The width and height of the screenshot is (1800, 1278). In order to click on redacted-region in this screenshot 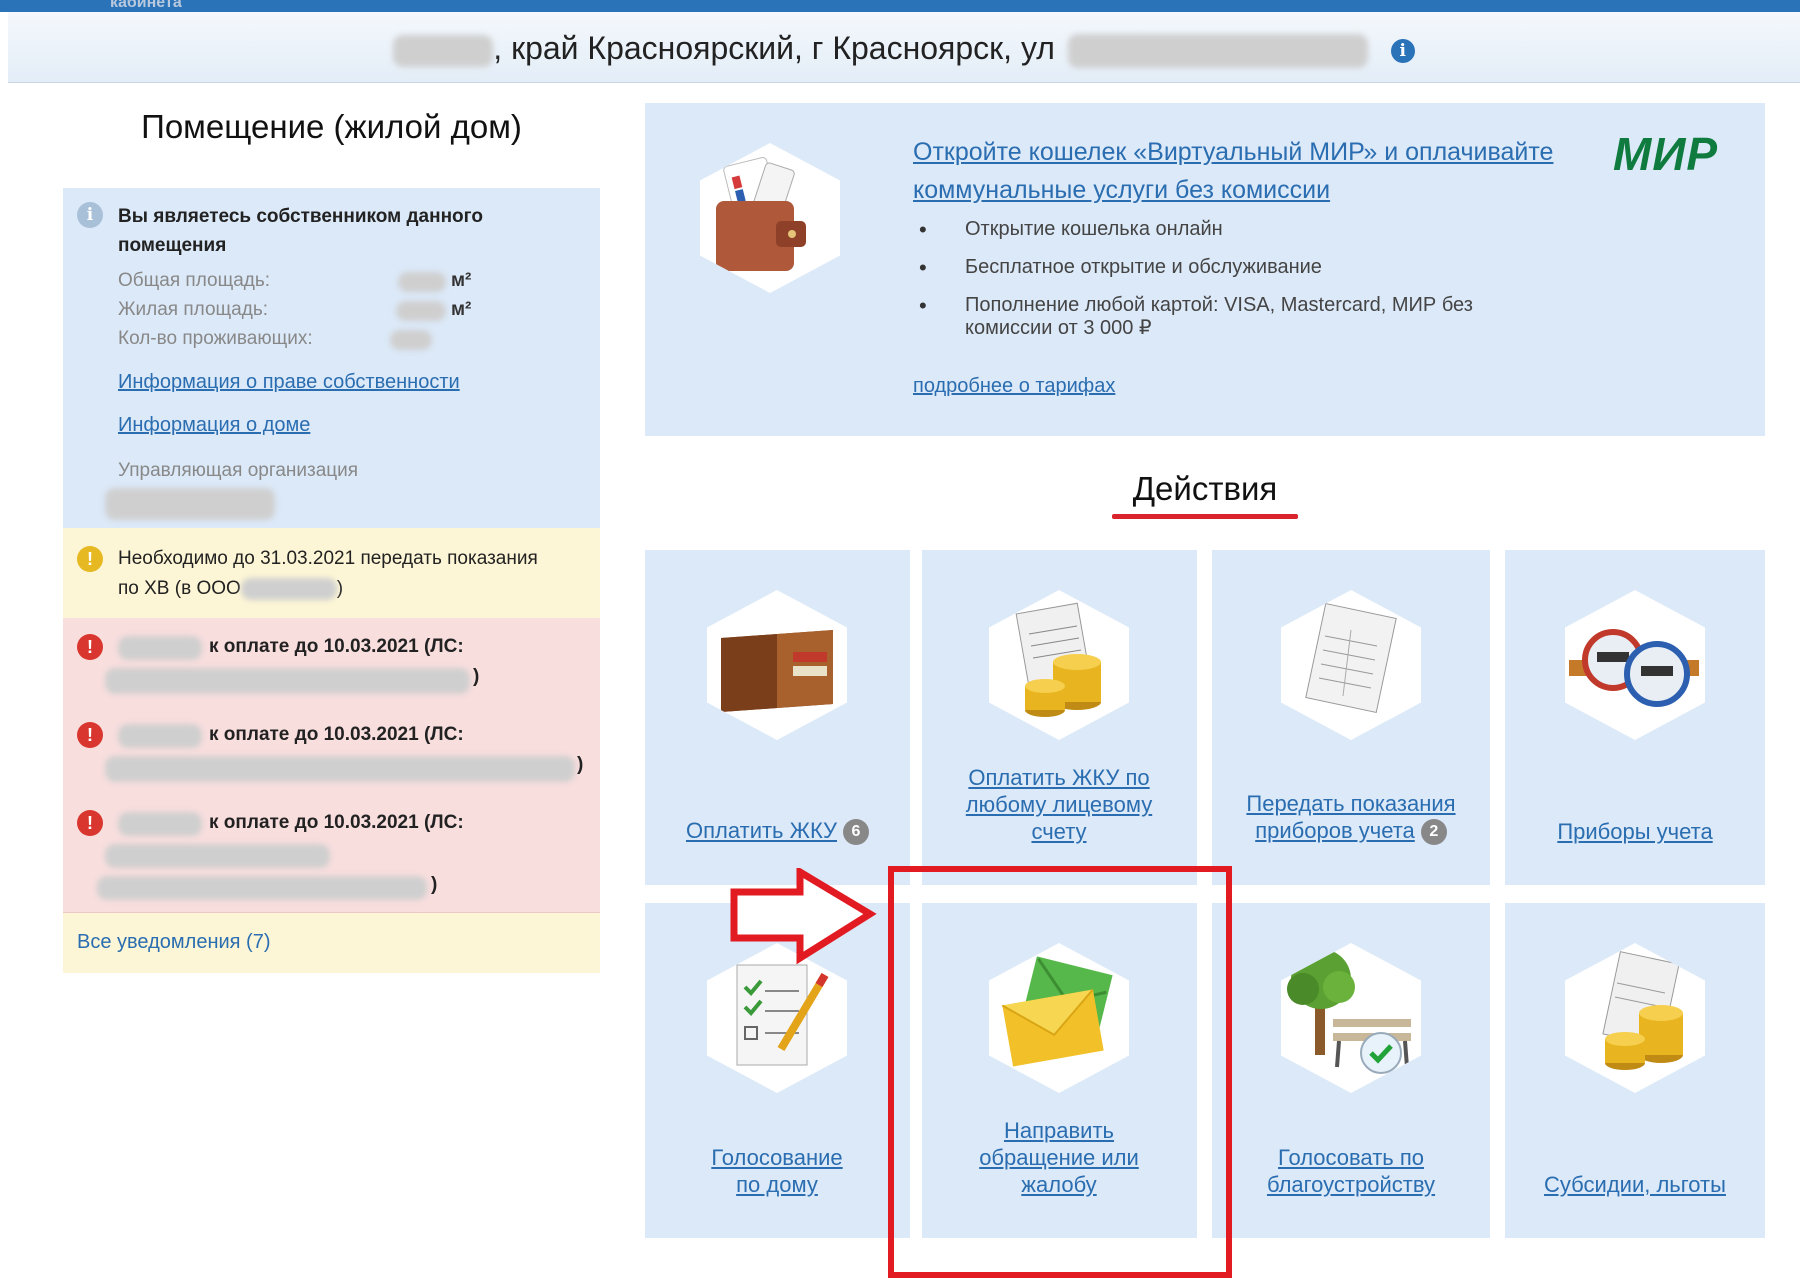, I will do `click(443, 50)`.